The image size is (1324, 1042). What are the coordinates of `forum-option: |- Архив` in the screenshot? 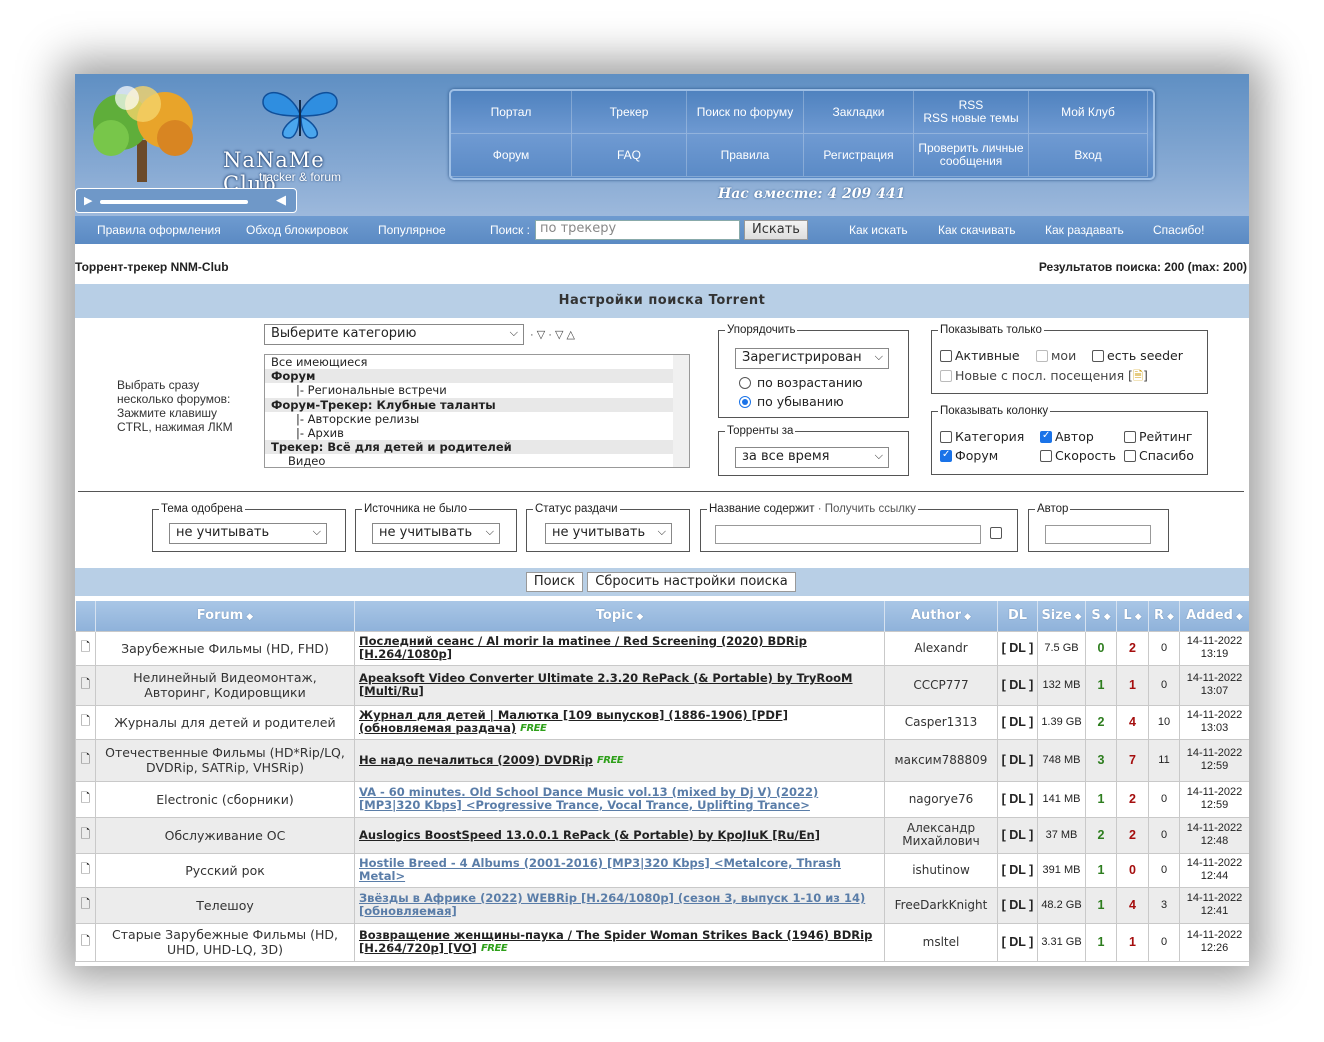 It's located at (477, 433).